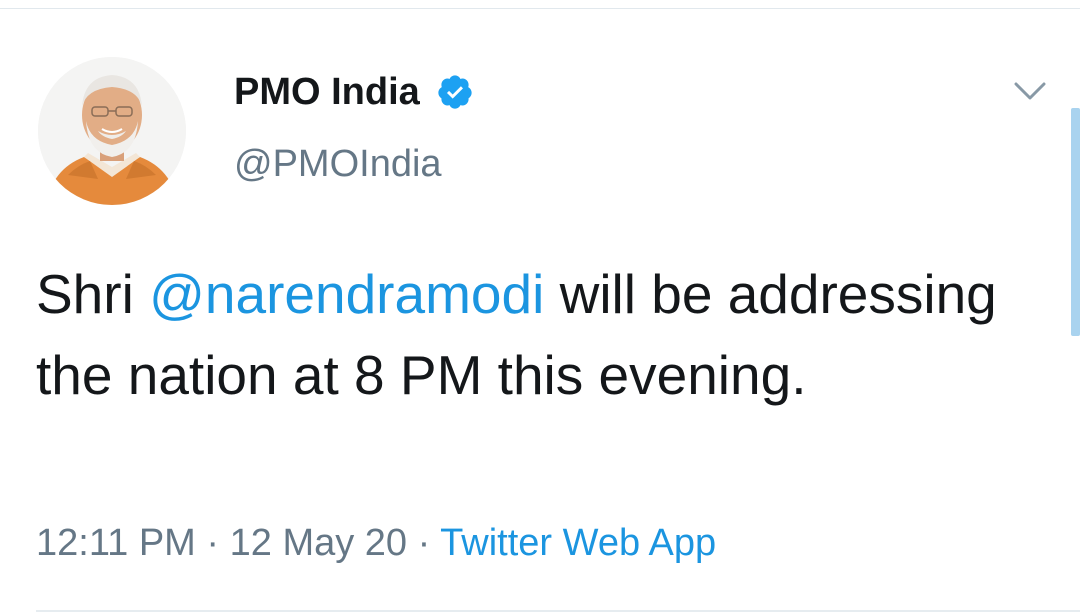  I want to click on mention-link: @narendramodi, so click(346, 294).